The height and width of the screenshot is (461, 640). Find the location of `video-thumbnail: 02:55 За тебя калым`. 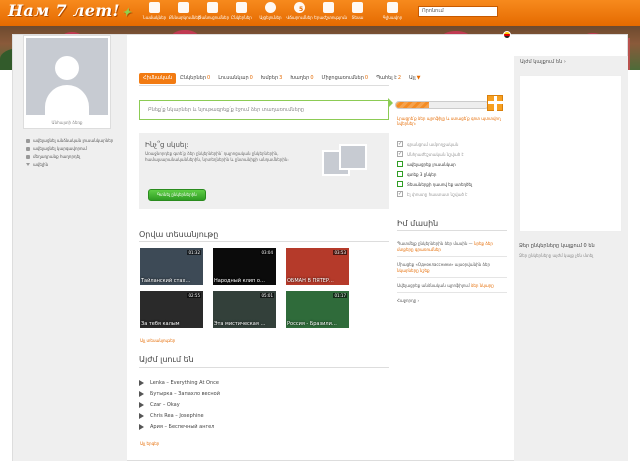

video-thumbnail: 02:55 За тебя калым is located at coordinates (171, 309).